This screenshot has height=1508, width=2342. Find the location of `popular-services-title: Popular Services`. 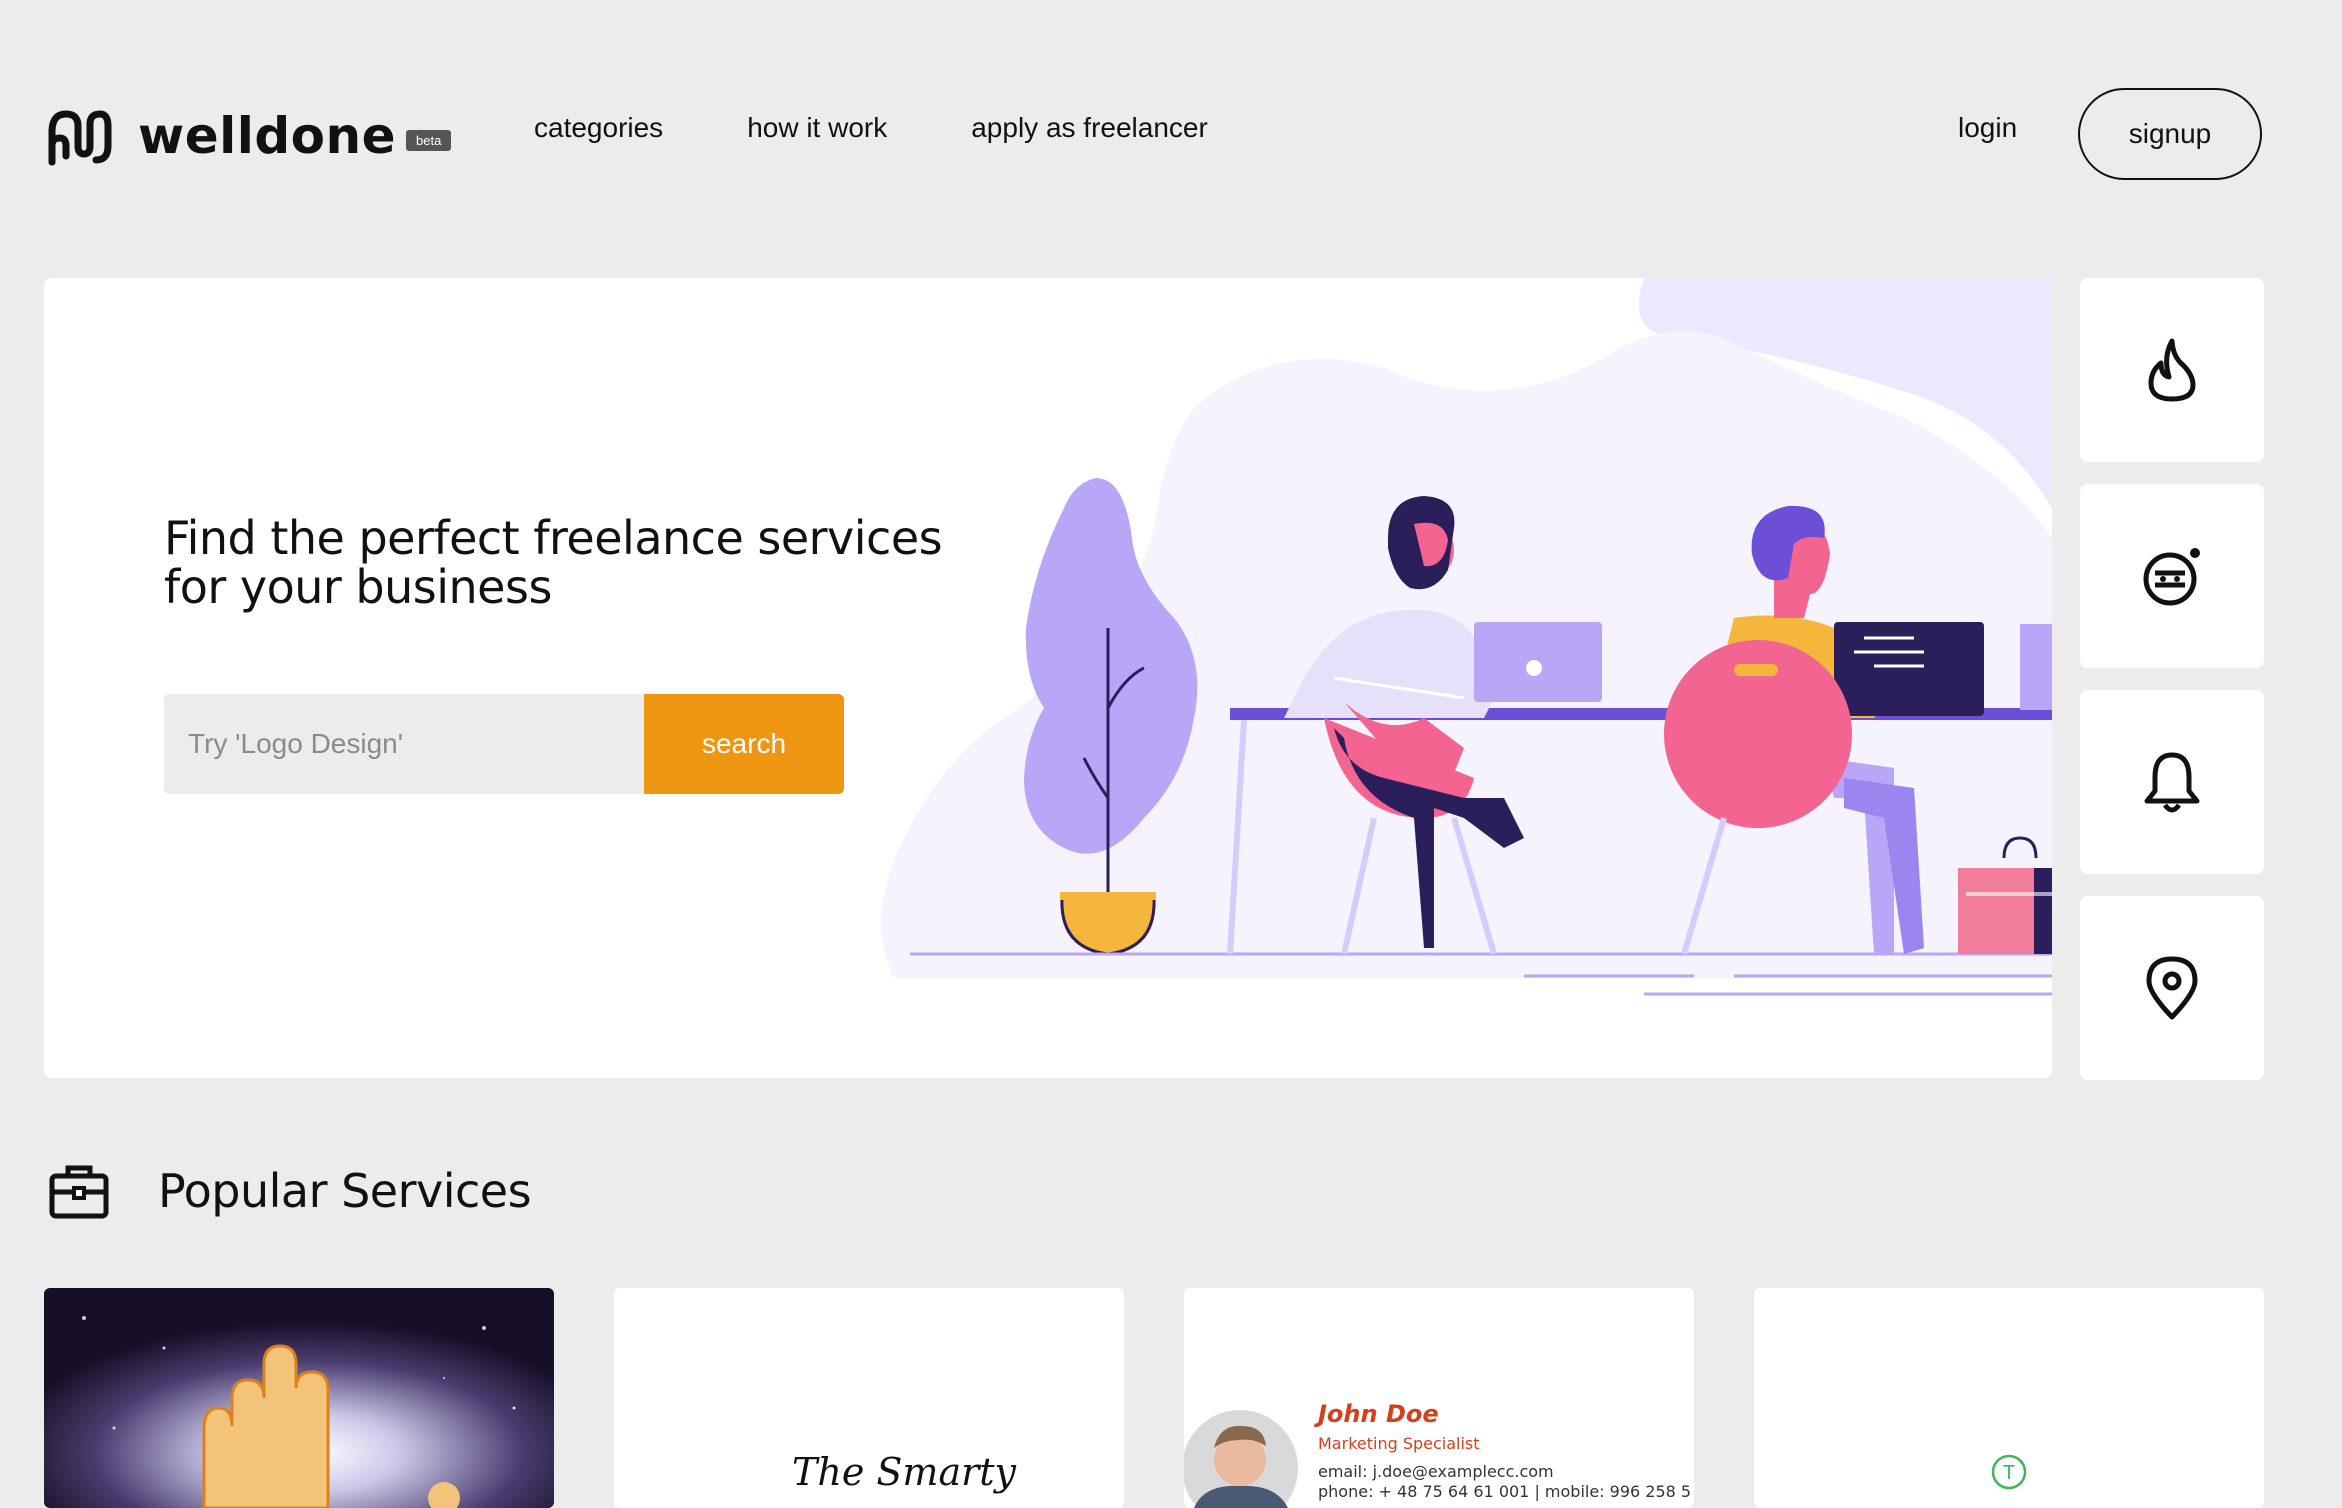

popular-services-title: Popular Services is located at coordinates (345, 1191).